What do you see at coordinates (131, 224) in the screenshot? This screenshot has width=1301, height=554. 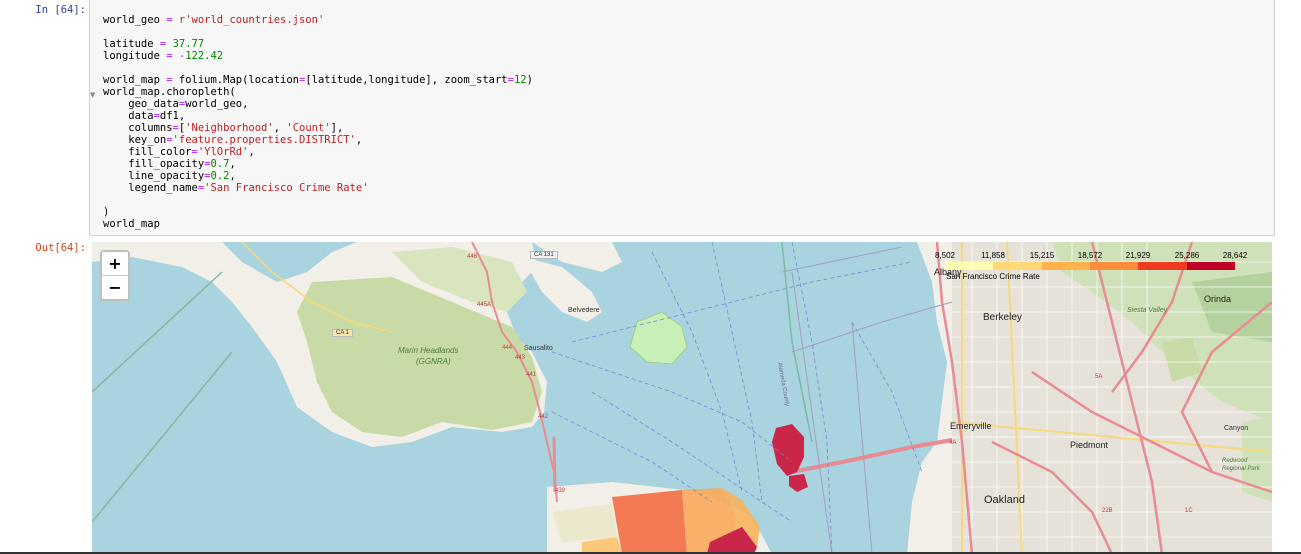 I see `code-line: world_map` at bounding box center [131, 224].